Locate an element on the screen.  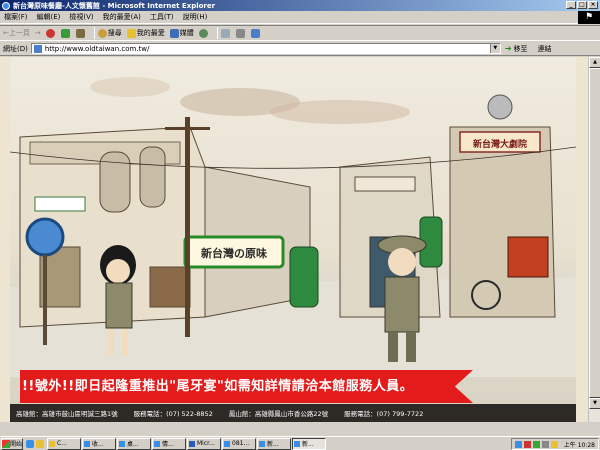
media-label: 媒體 is located at coordinates (186, 33).